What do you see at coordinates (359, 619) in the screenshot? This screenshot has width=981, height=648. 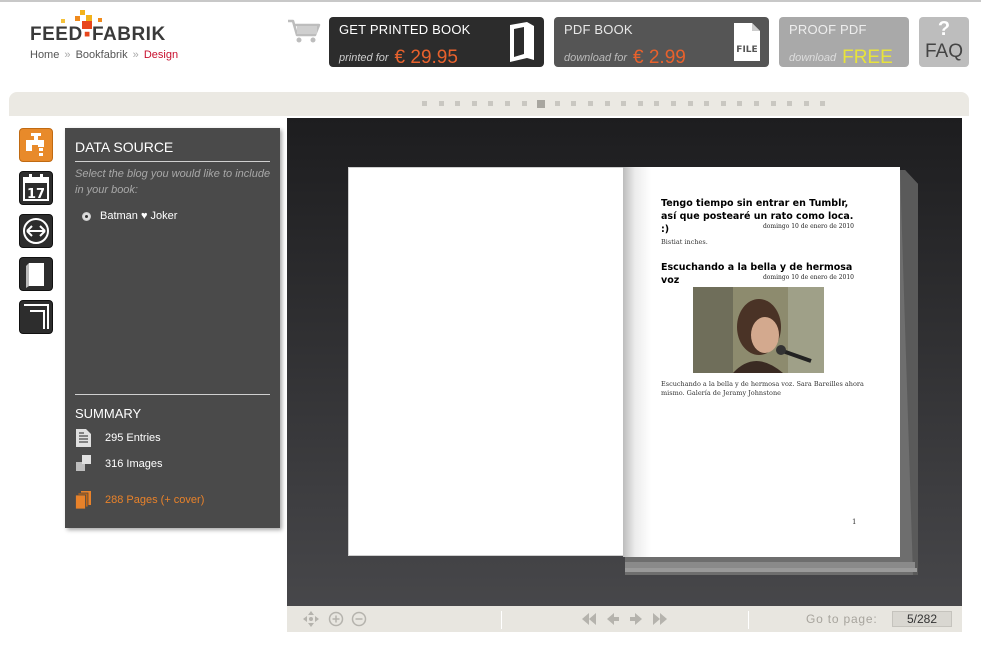 I see `zoom-out-icon` at bounding box center [359, 619].